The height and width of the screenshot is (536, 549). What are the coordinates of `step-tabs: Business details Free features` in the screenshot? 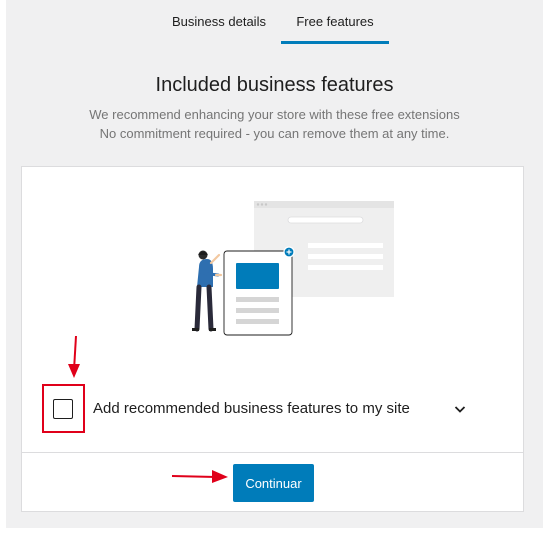 It's located at (274, 22).